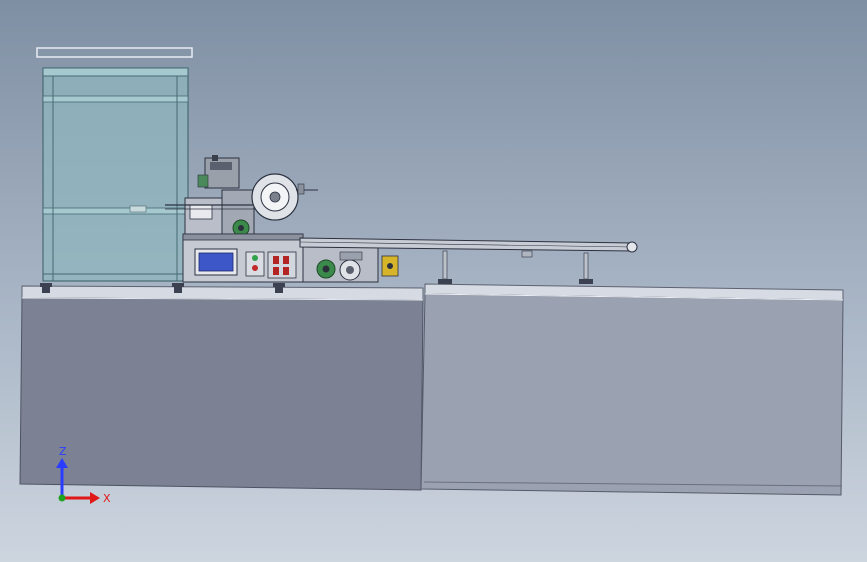 Image resolution: width=867 pixels, height=562 pixels. What do you see at coordinates (63, 451) in the screenshot?
I see `z-axis-label: Z` at bounding box center [63, 451].